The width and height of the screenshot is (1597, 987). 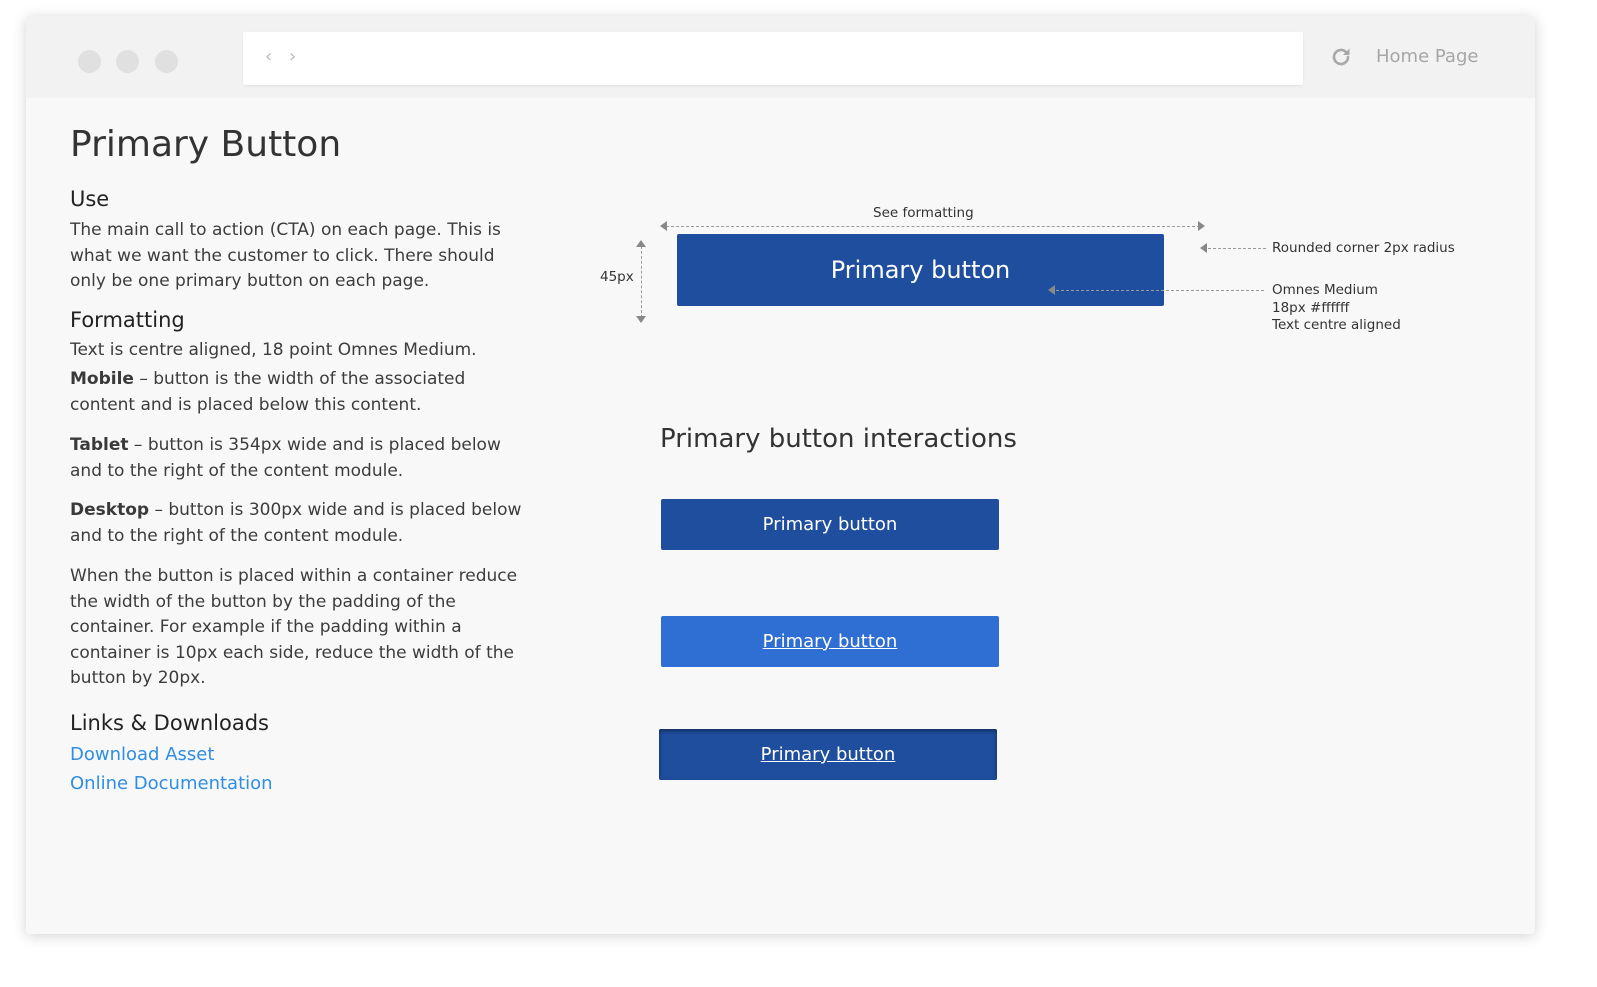 I want to click on address-bar: ‹ ›, so click(x=773, y=58).